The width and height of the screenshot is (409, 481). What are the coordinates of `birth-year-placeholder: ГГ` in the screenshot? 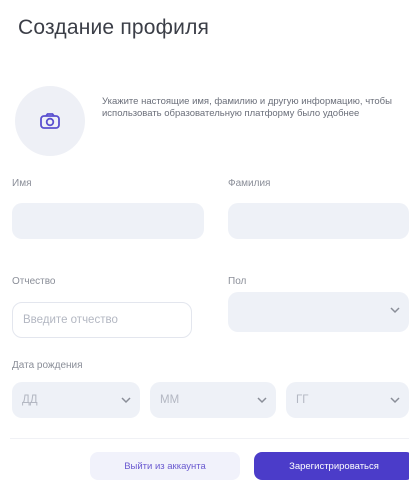 It's located at (302, 400).